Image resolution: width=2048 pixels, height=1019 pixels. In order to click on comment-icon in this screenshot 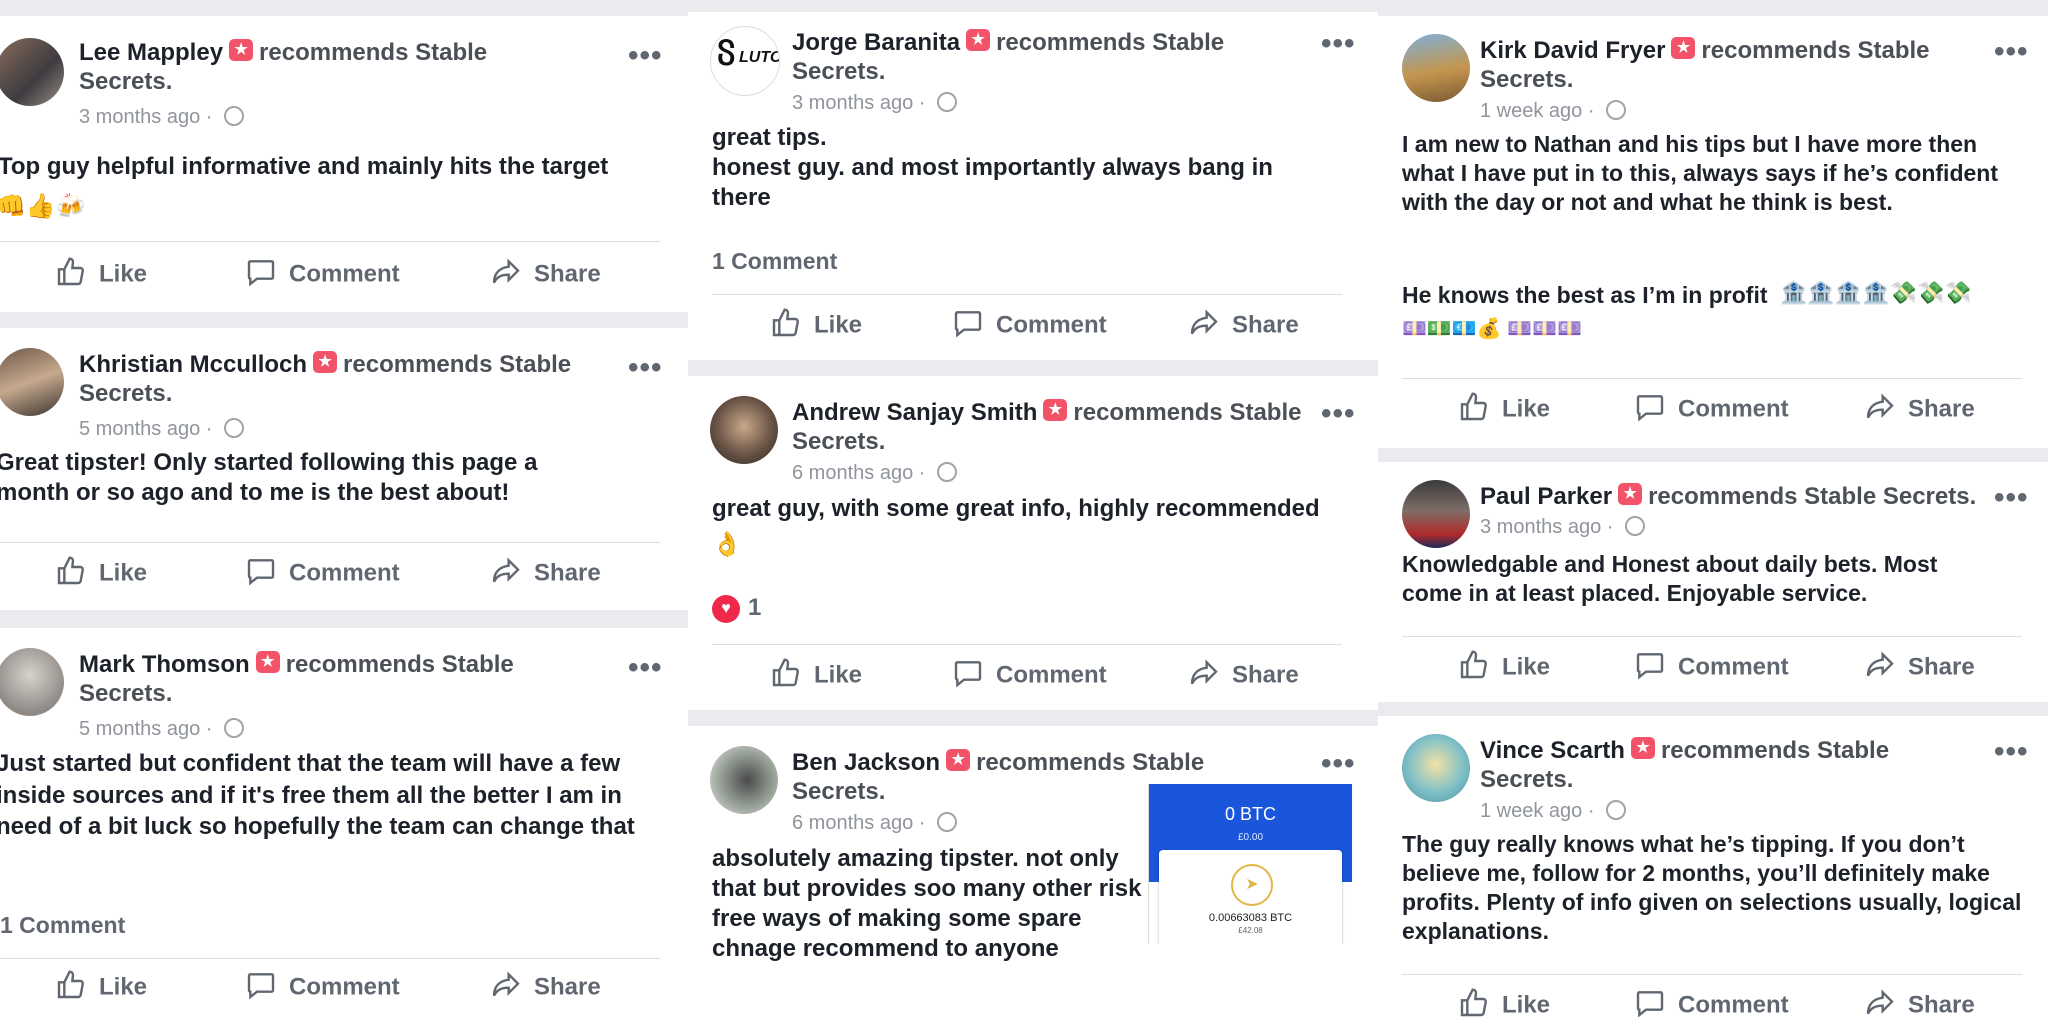, I will do `click(968, 674)`.